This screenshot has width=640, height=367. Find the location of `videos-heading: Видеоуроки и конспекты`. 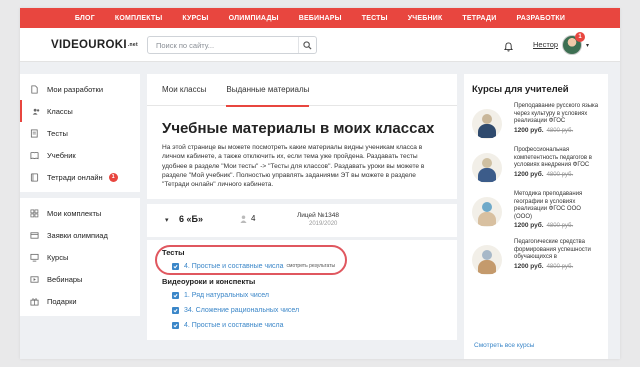

videos-heading: Видеоуроки и конспекты is located at coordinates (209, 282).